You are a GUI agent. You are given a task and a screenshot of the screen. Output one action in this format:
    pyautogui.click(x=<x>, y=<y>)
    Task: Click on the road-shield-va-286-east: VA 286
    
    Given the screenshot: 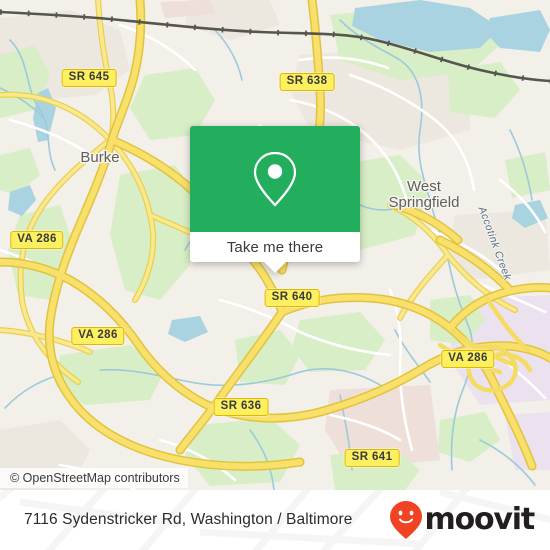 What is the action you would take?
    pyautogui.click(x=468, y=359)
    